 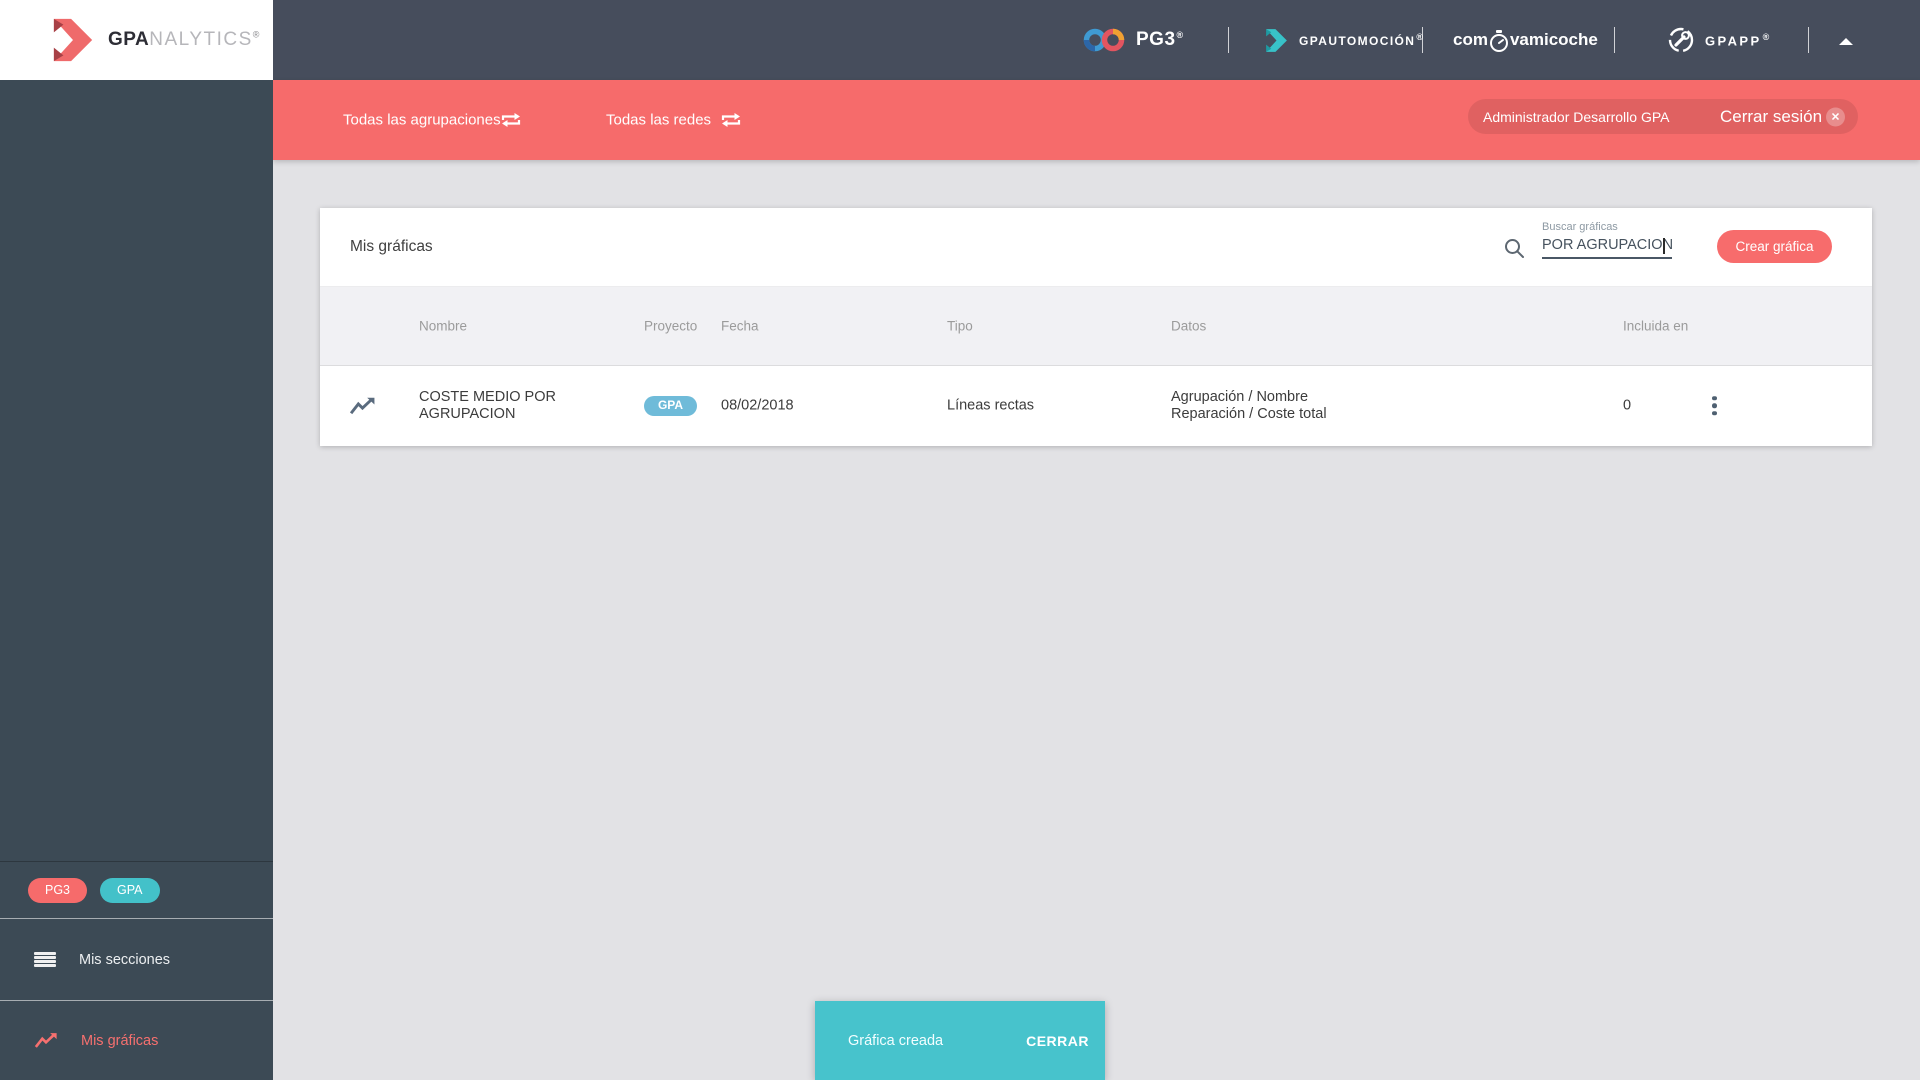 I want to click on search-field: Buscar gráficas, so click(x=1607, y=240).